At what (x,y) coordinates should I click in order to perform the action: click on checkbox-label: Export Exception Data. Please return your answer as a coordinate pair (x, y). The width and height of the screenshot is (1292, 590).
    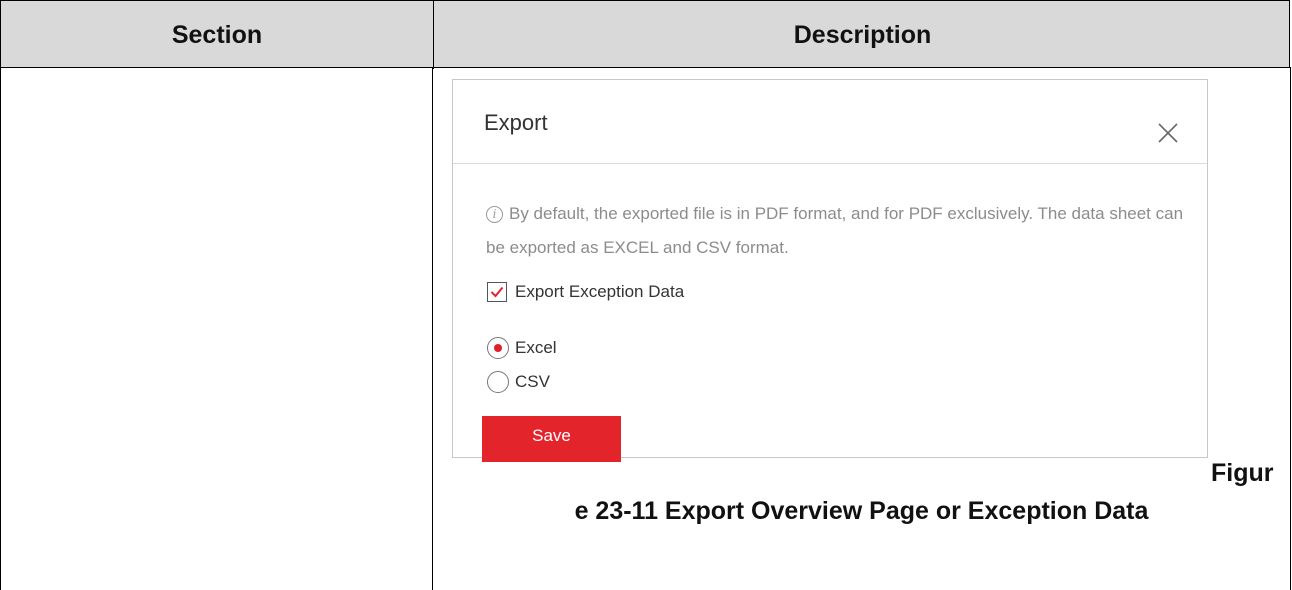
    Looking at the image, I should click on (600, 291).